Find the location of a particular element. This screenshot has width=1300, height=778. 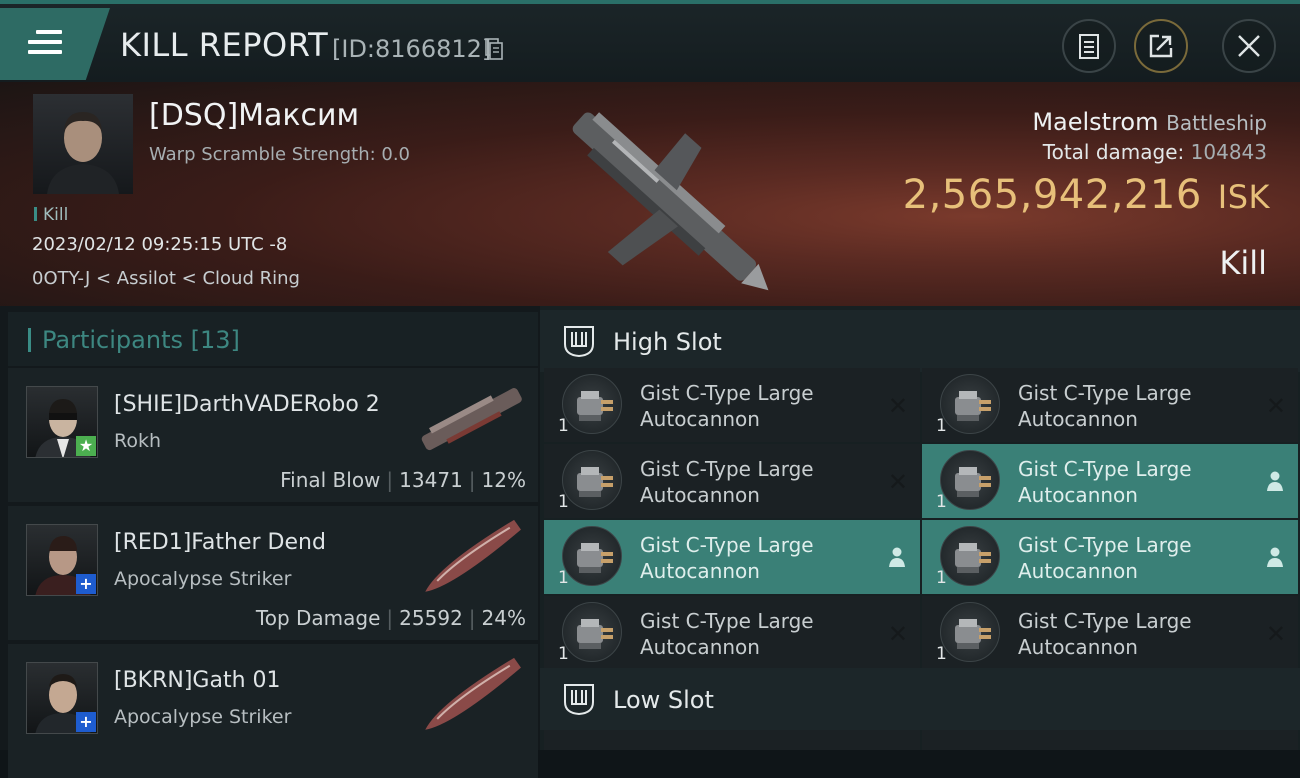

participant-damage: 25592 is located at coordinates (431, 618).